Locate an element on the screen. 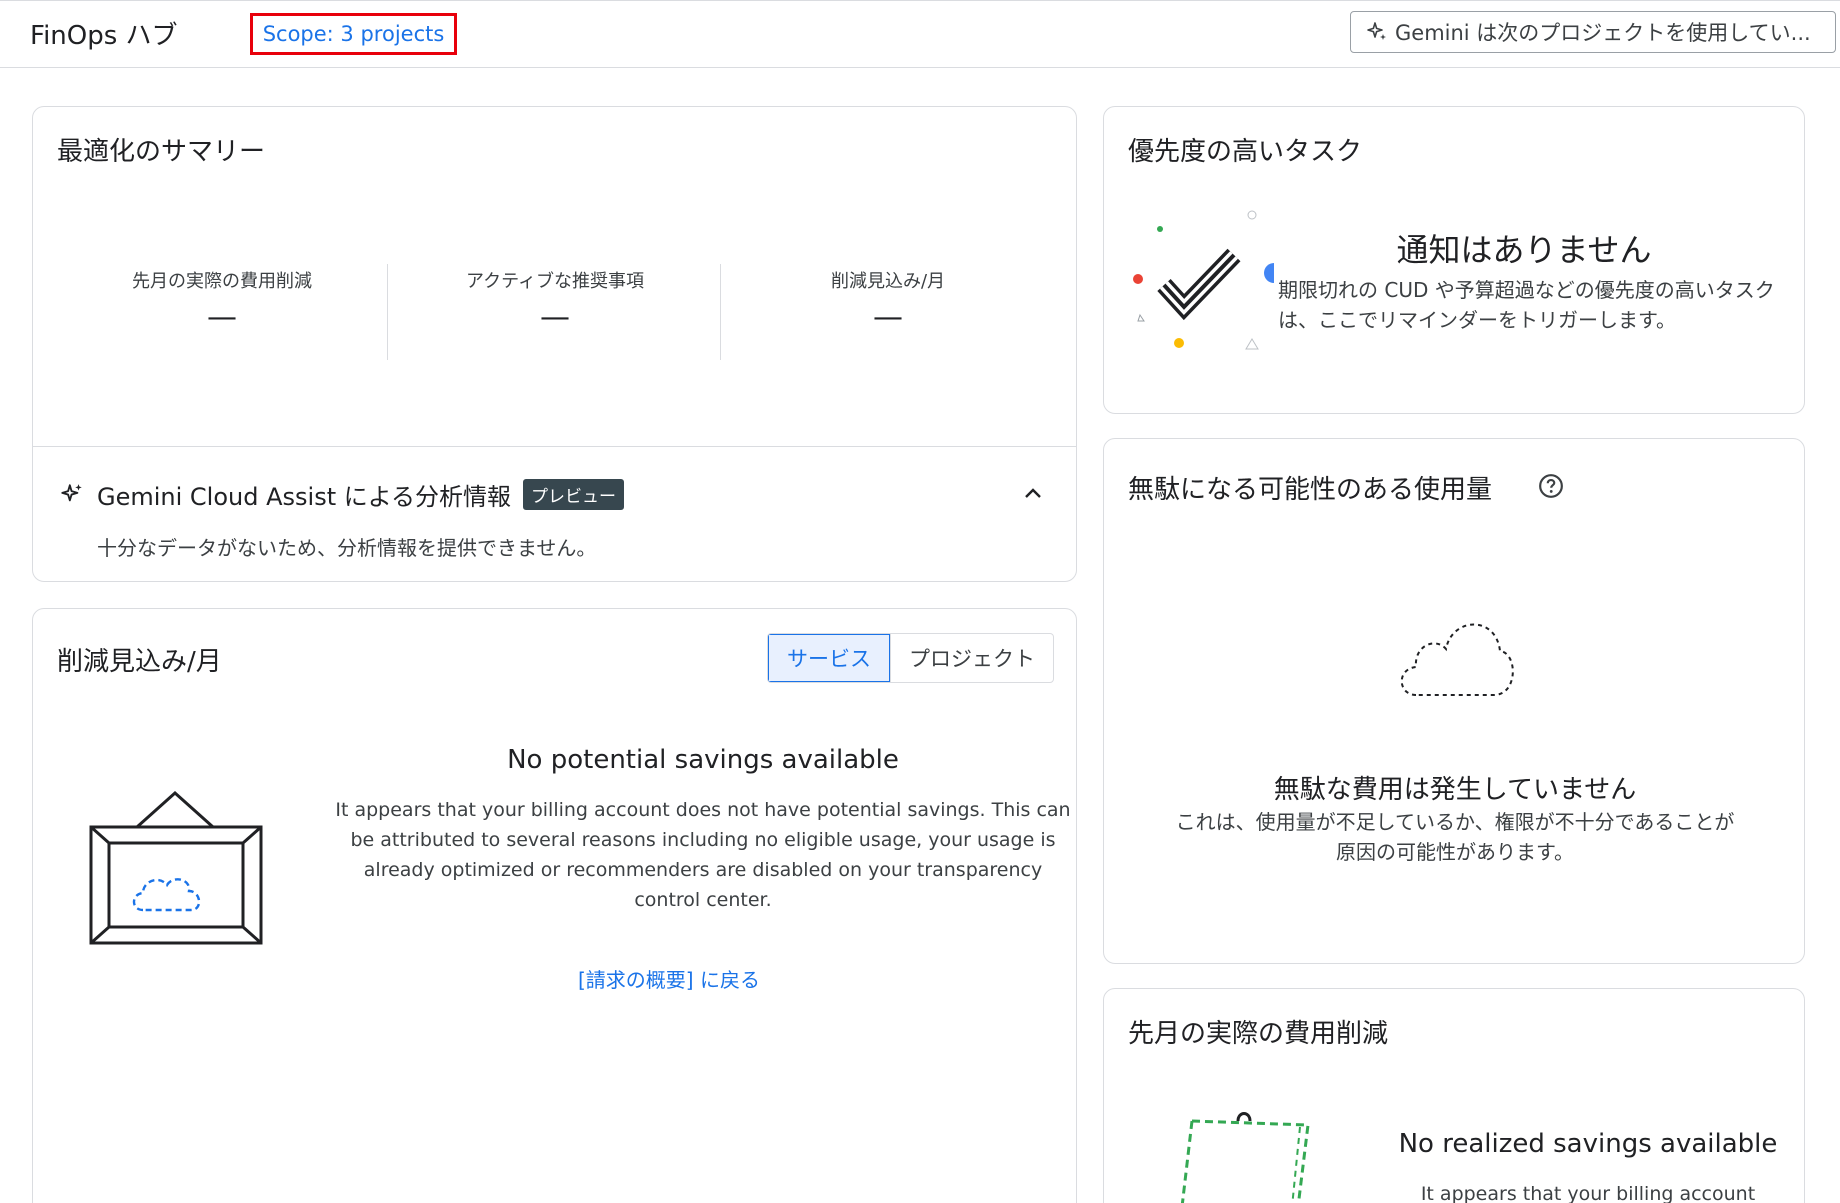 This screenshot has height=1203, width=1840. toggle-service: サービス is located at coordinates (829, 658).